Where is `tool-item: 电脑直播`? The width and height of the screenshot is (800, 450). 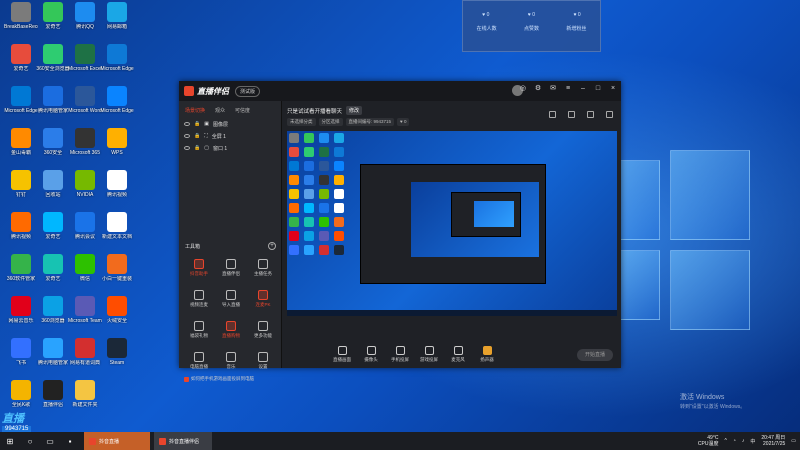 tool-item: 电脑直播 is located at coordinates (199, 364).